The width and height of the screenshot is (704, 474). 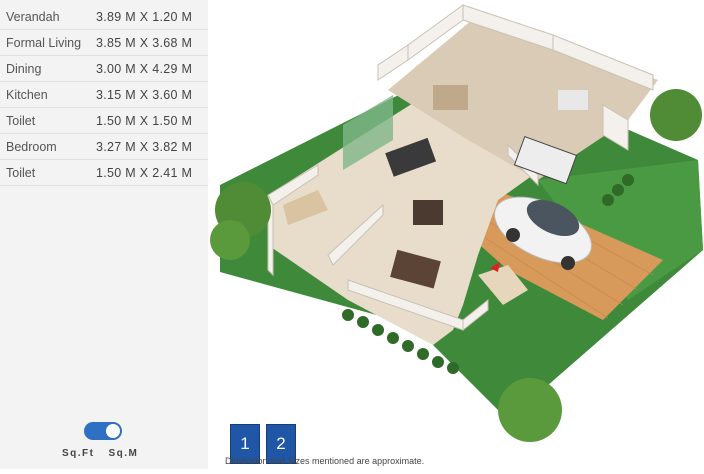 What do you see at coordinates (103, 431) in the screenshot?
I see `unit-toggle` at bounding box center [103, 431].